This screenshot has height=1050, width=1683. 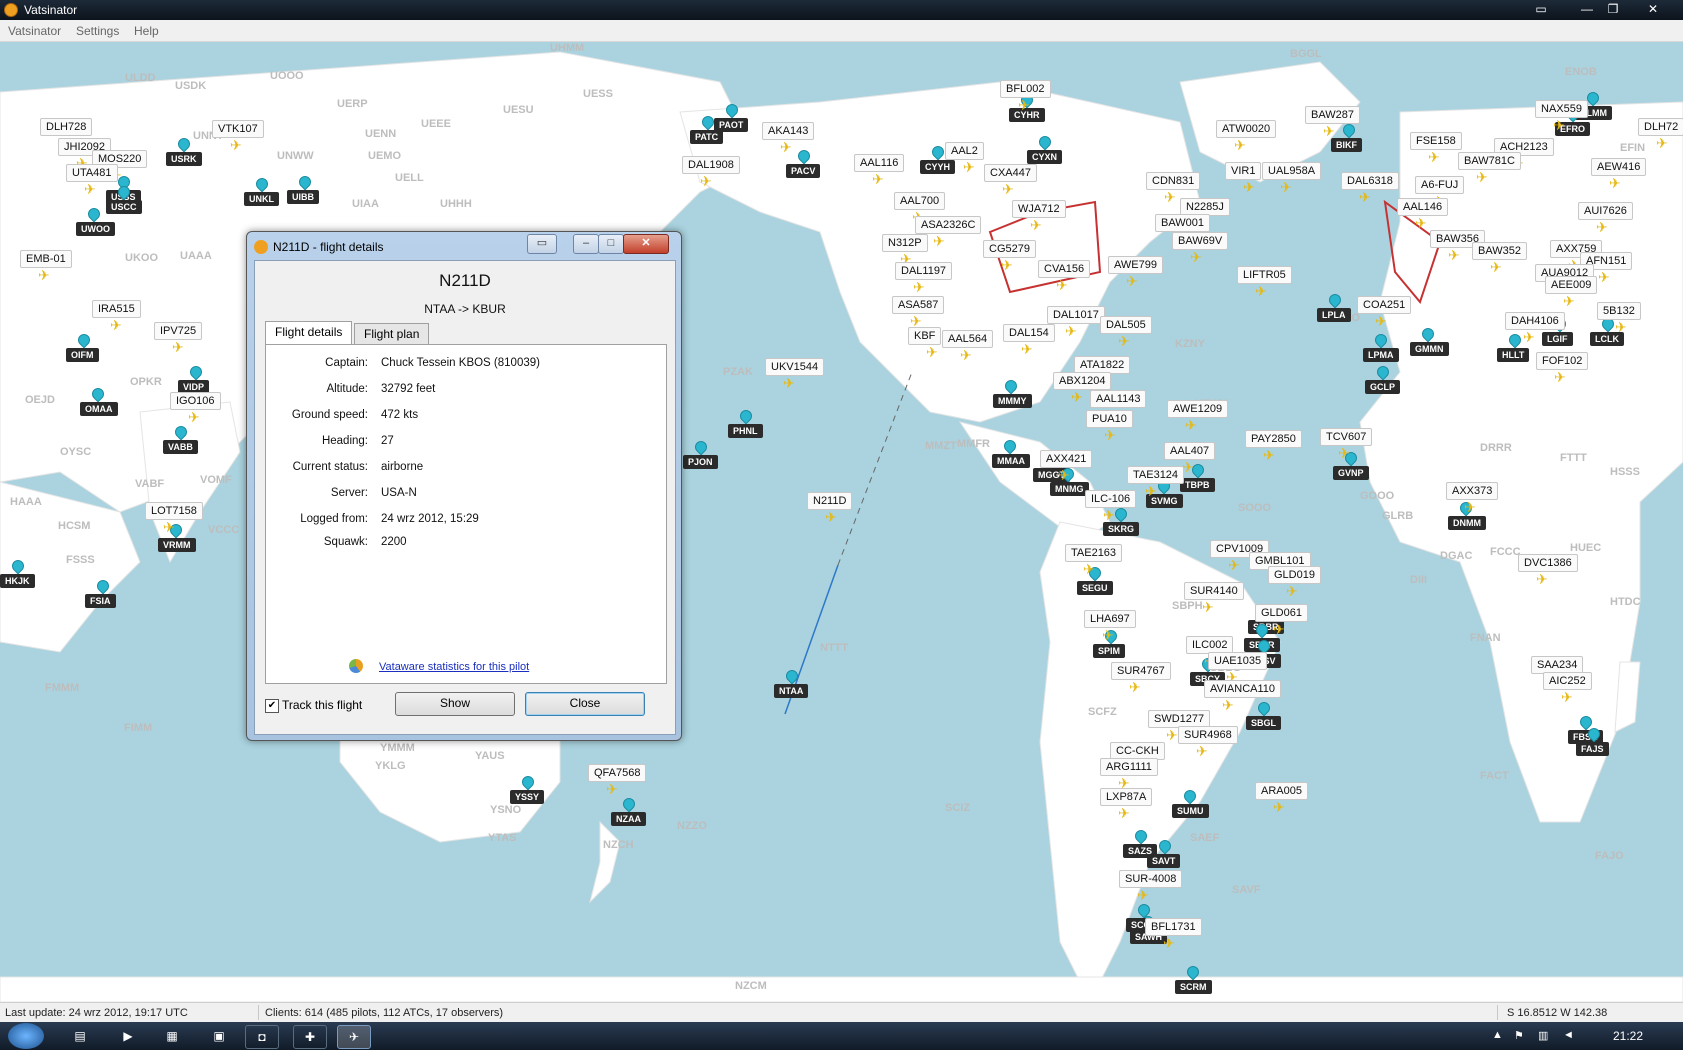 What do you see at coordinates (1653, 9) in the screenshot?
I see `close-window-button: ✕` at bounding box center [1653, 9].